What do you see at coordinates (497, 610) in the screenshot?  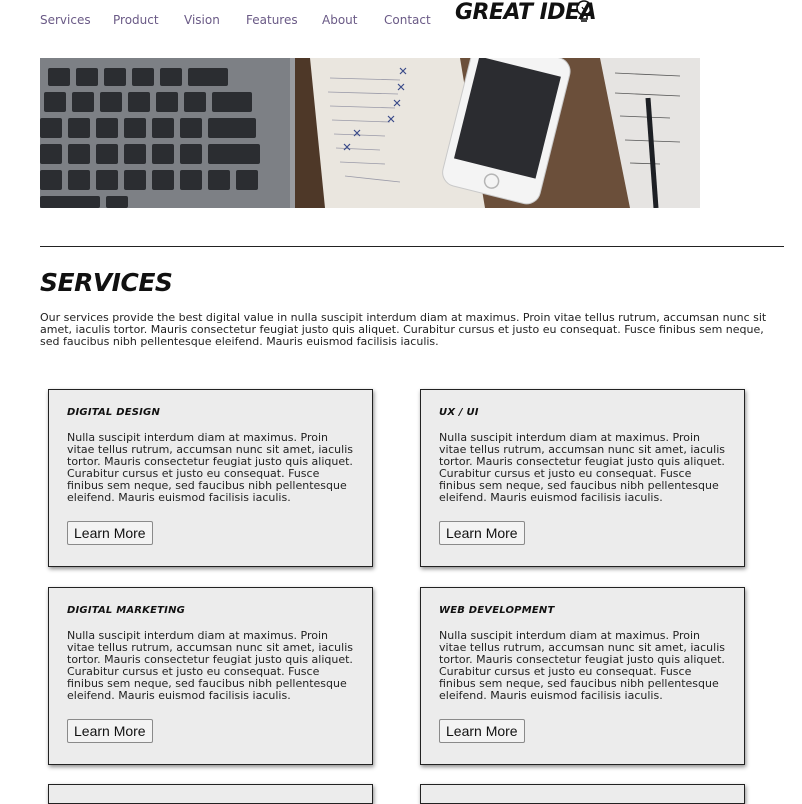 I see `card-title: Web Development` at bounding box center [497, 610].